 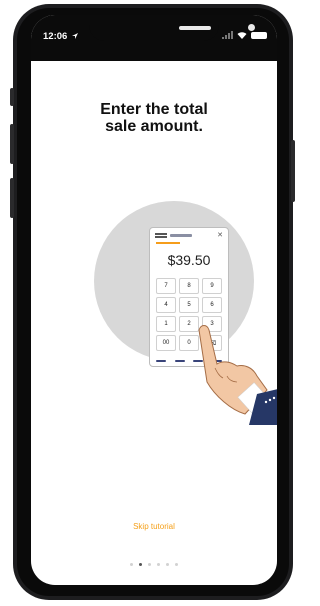 What do you see at coordinates (12, 198) in the screenshot?
I see `volume-down-button` at bounding box center [12, 198].